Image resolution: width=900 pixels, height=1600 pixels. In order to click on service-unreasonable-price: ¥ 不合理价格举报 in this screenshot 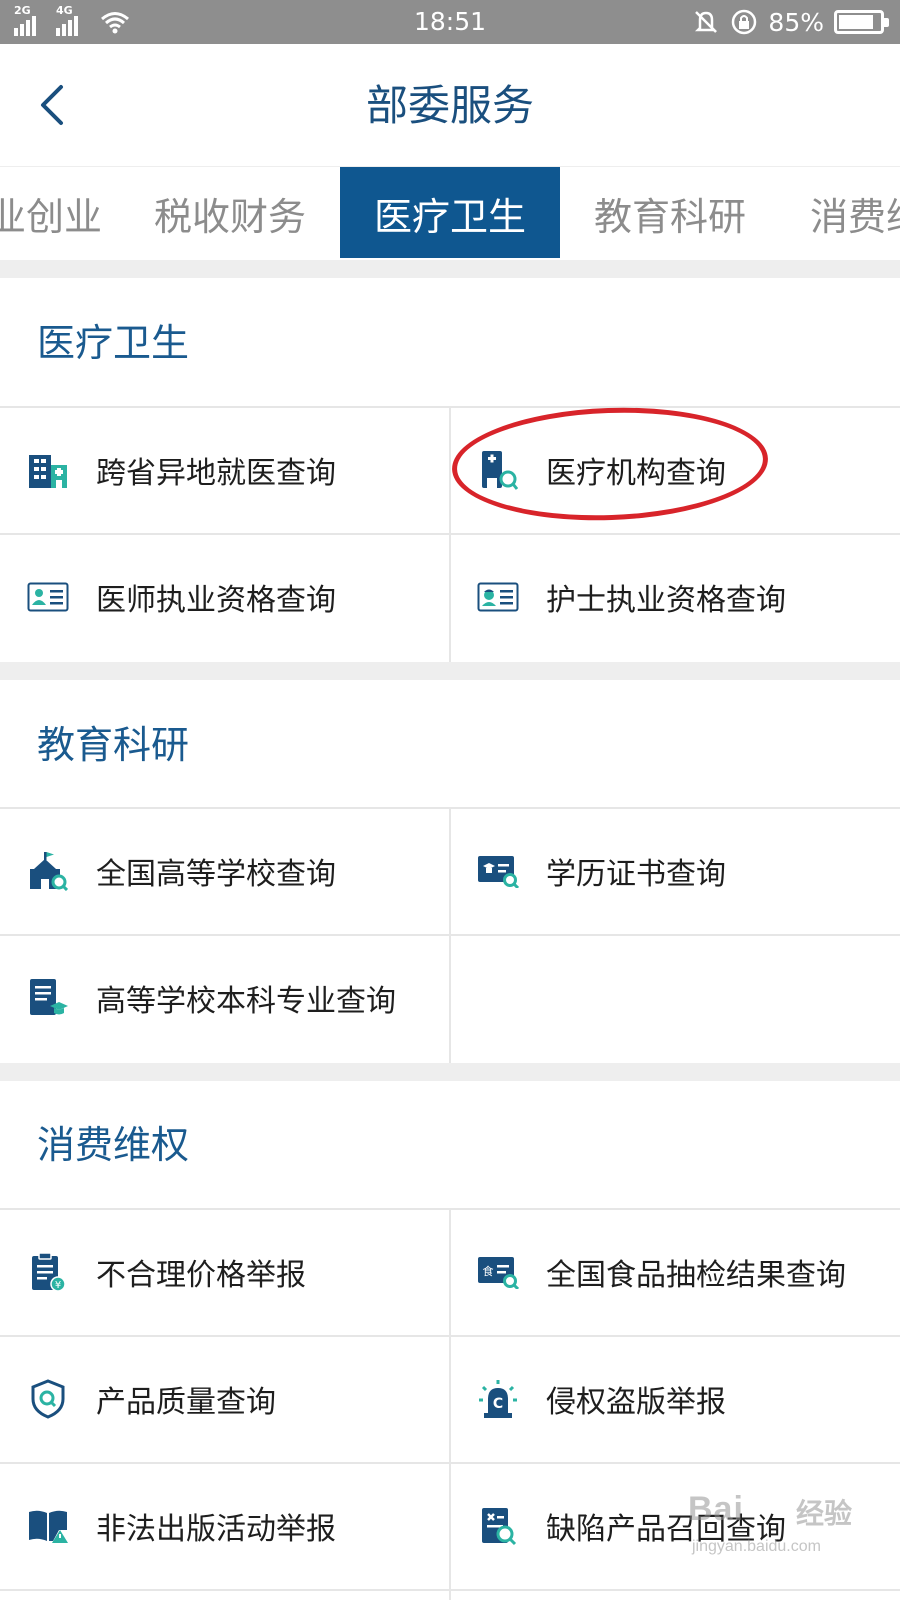, I will do `click(224, 1271)`.